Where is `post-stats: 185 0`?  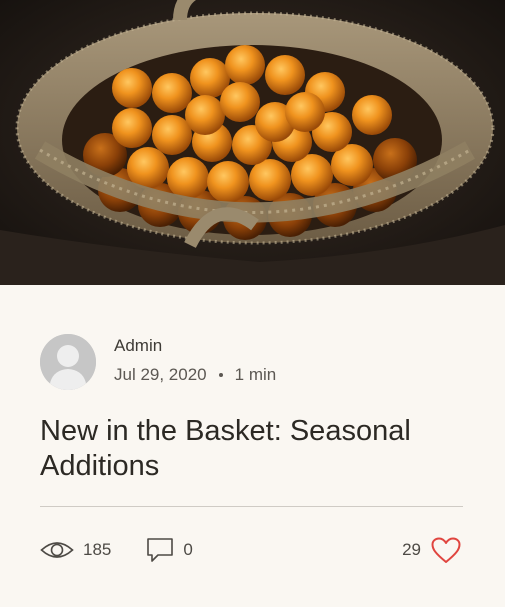
post-stats: 185 0 is located at coordinates (116, 550).